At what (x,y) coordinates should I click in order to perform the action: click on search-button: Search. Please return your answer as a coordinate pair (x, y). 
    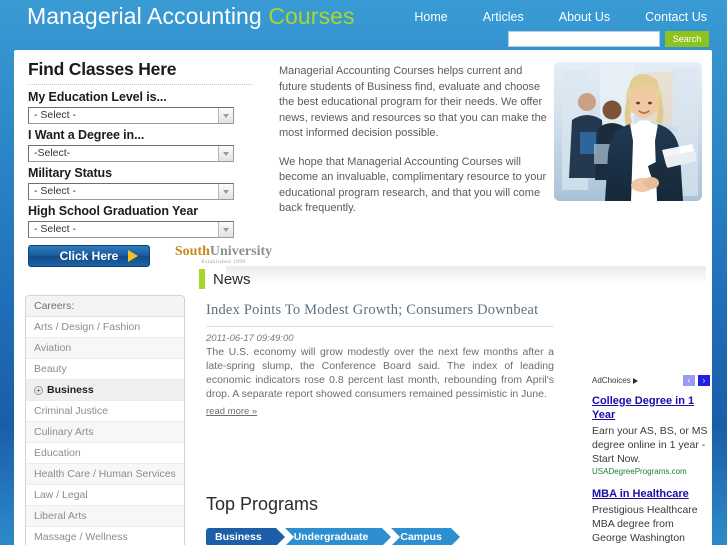
    Looking at the image, I should click on (687, 39).